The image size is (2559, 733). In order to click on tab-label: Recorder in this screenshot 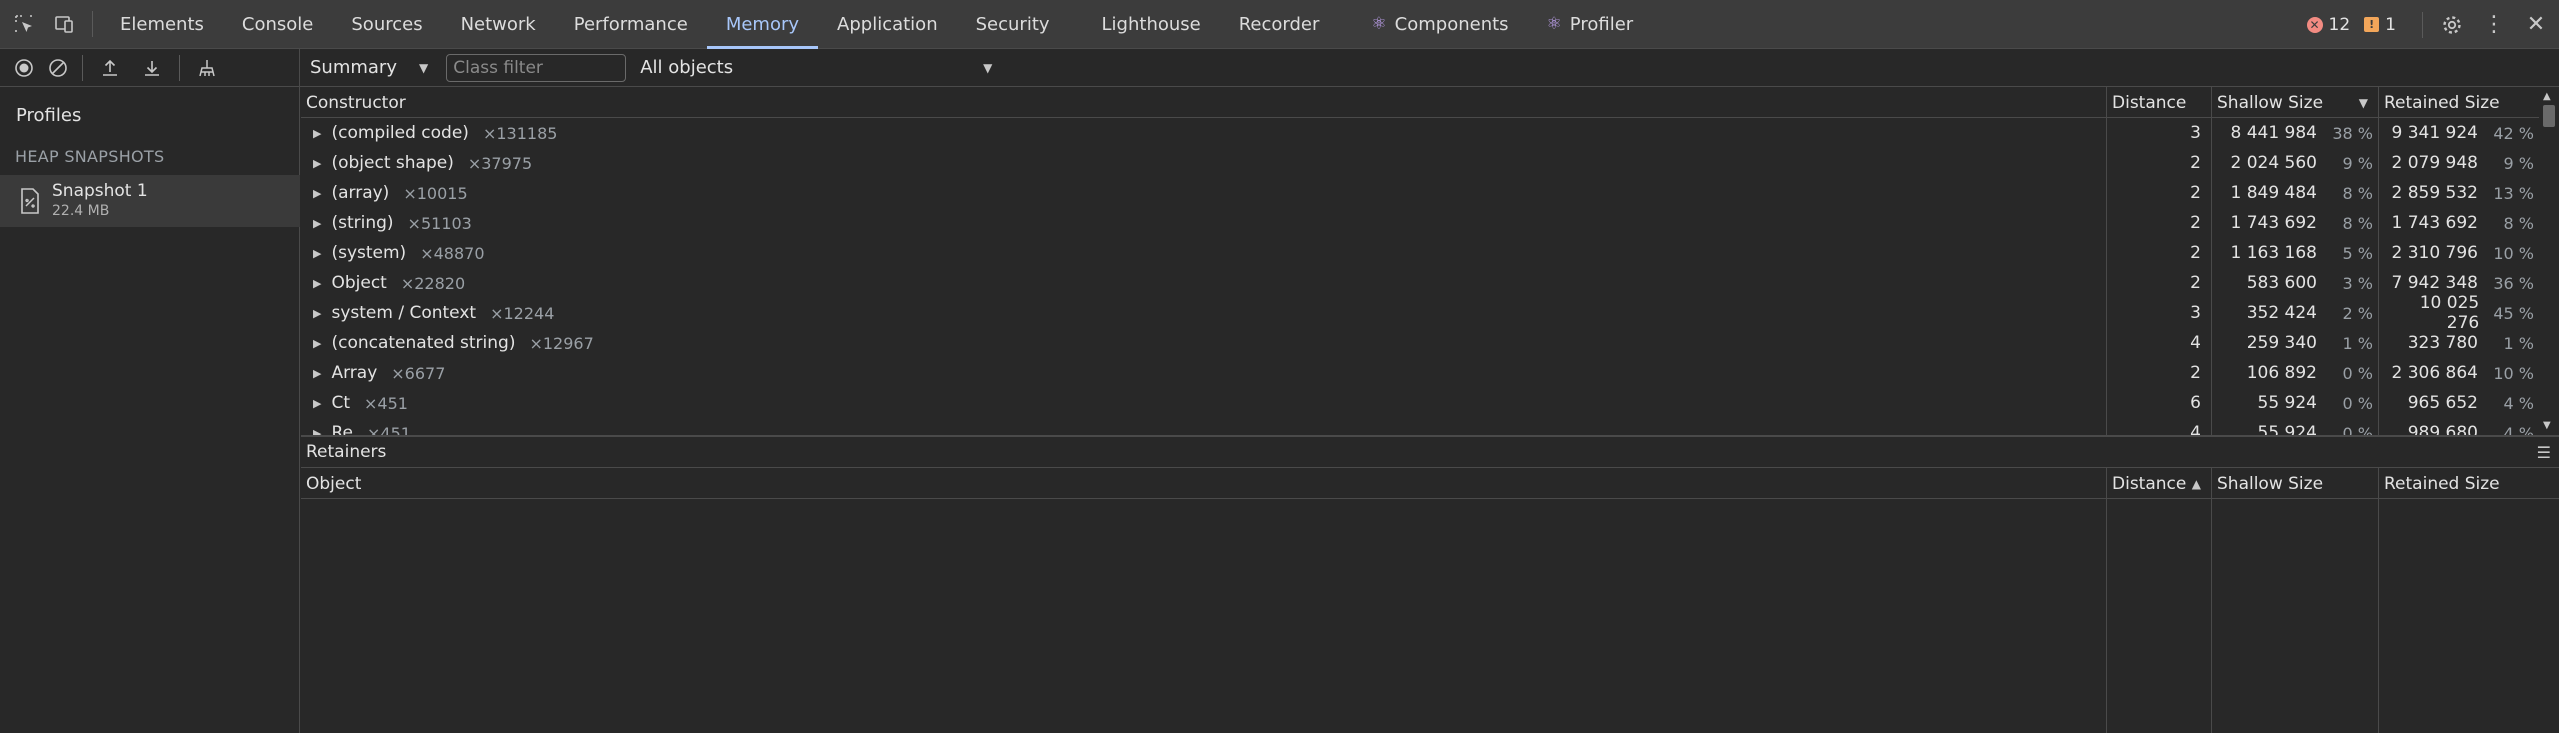, I will do `click(1279, 24)`.